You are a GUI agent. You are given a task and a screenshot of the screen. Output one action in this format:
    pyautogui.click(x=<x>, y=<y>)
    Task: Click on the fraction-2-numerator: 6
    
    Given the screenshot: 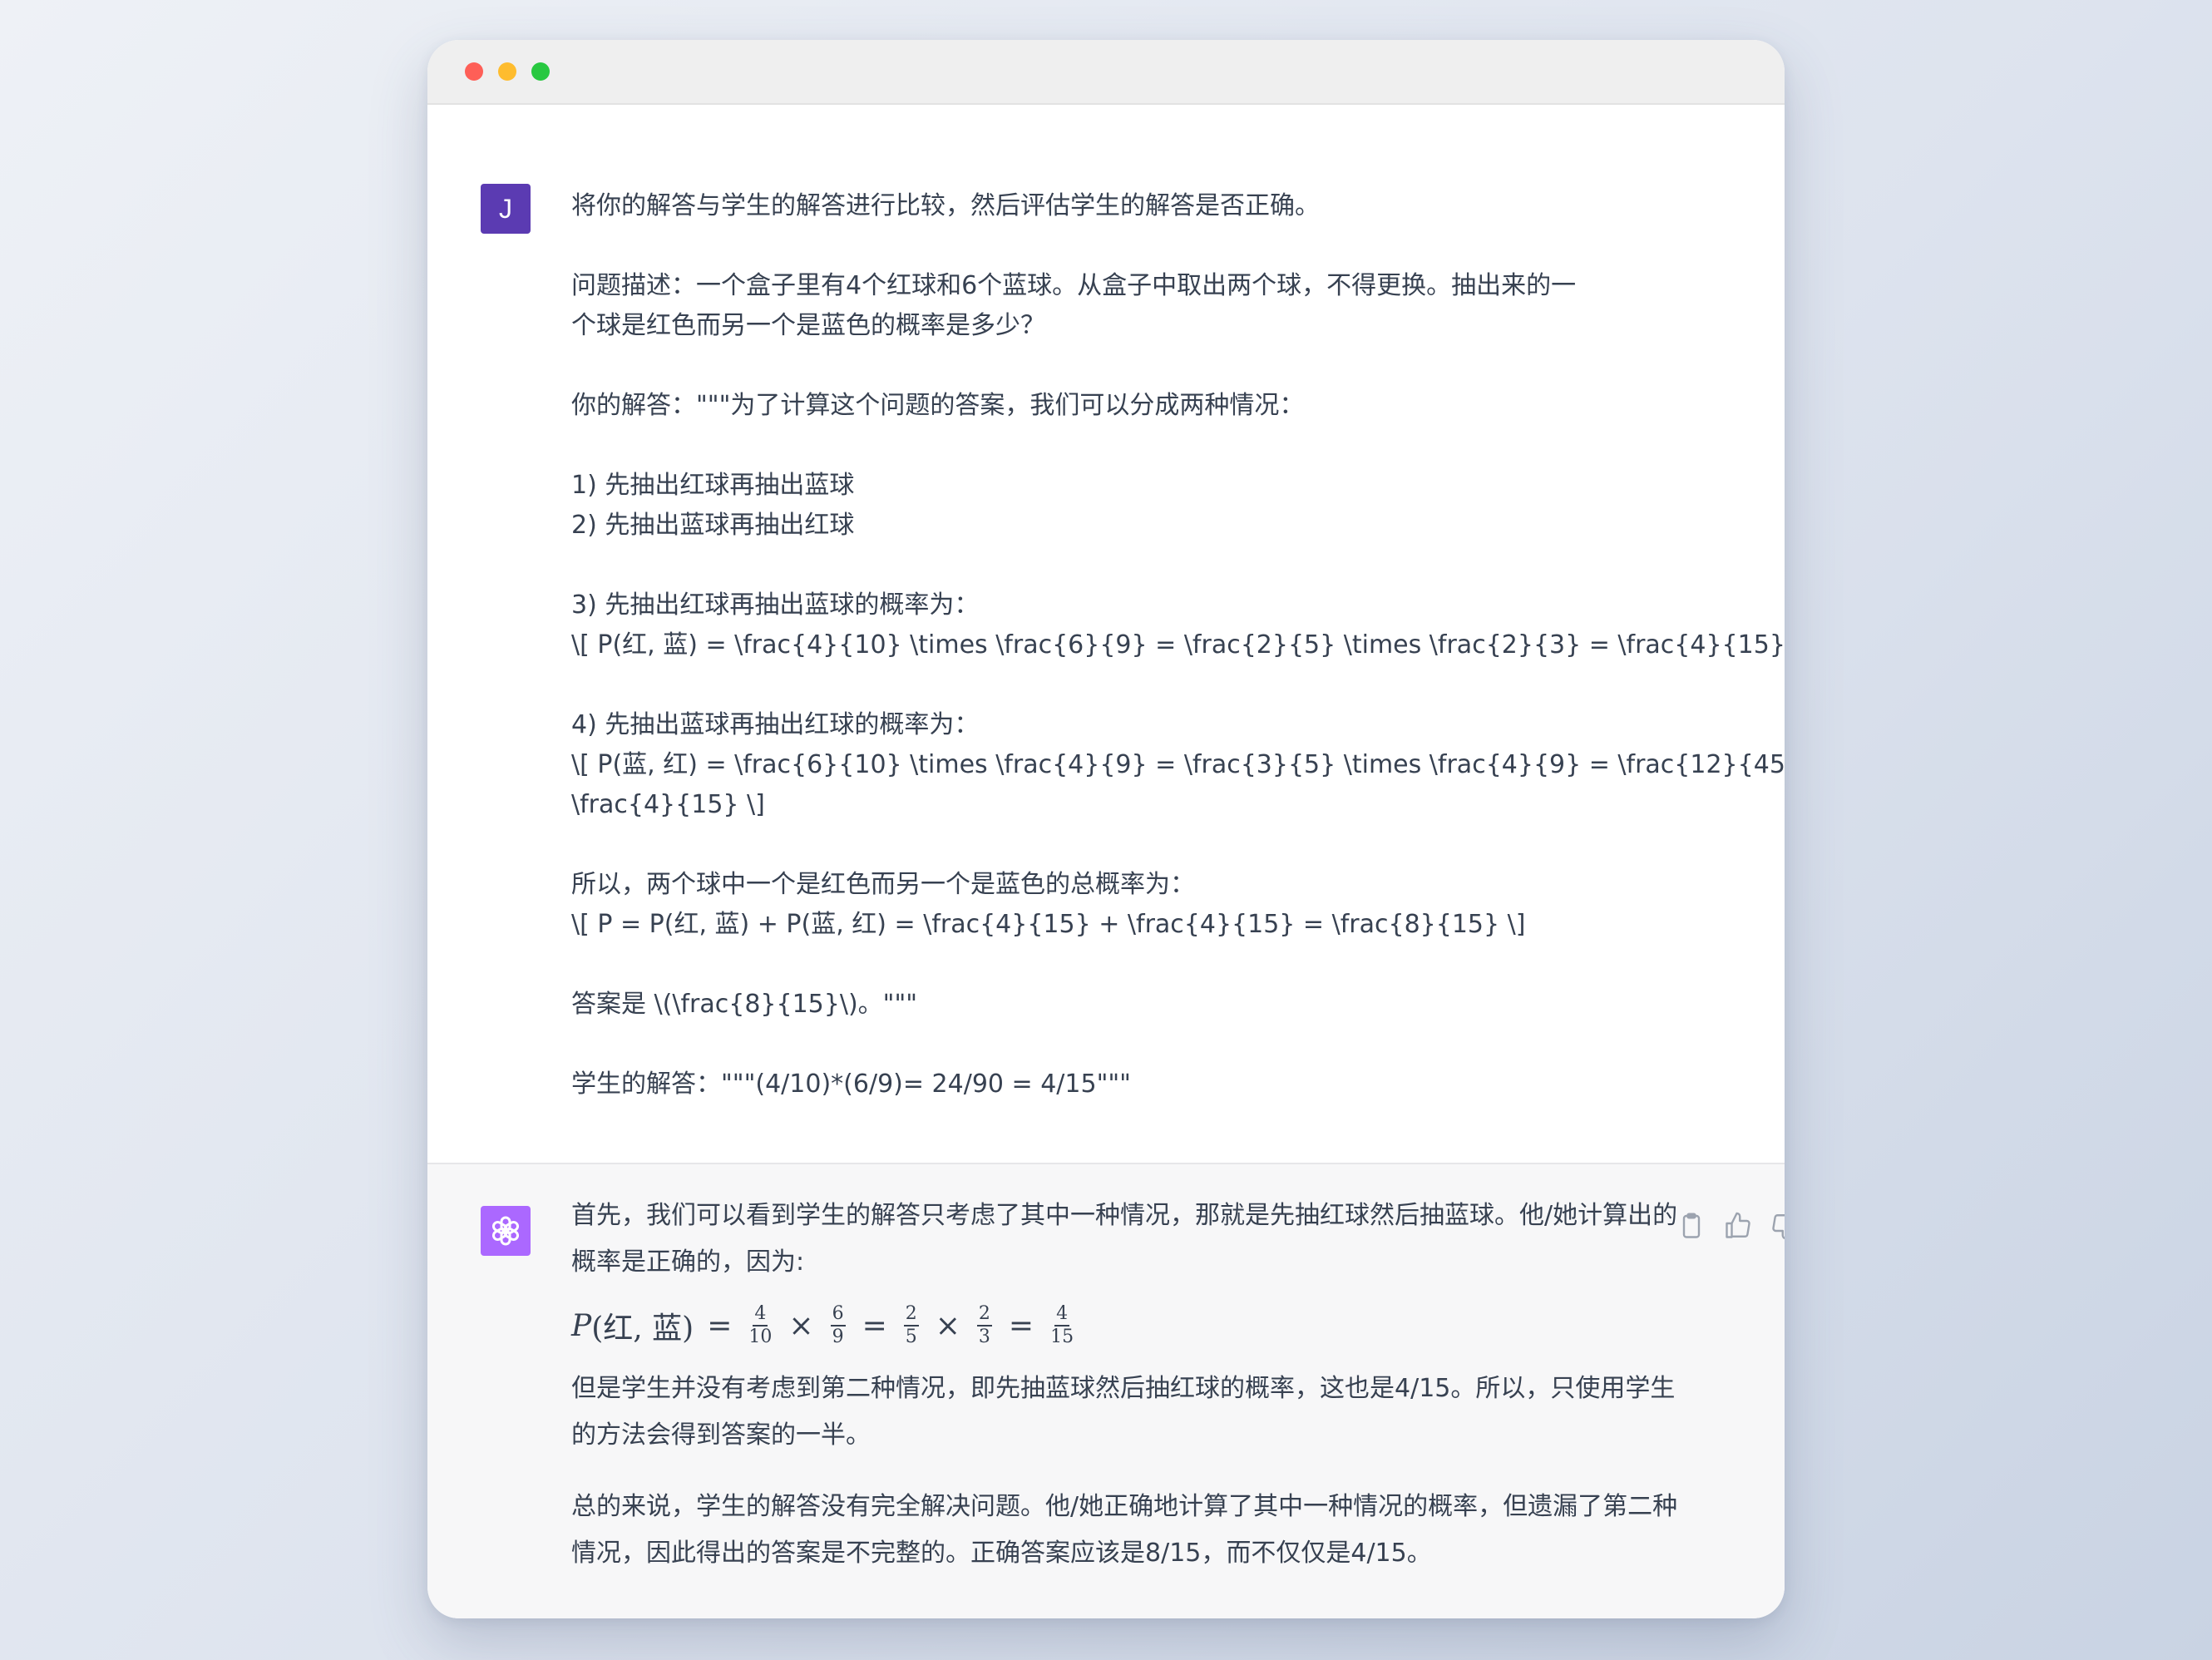 What is the action you would take?
    pyautogui.click(x=838, y=1316)
    